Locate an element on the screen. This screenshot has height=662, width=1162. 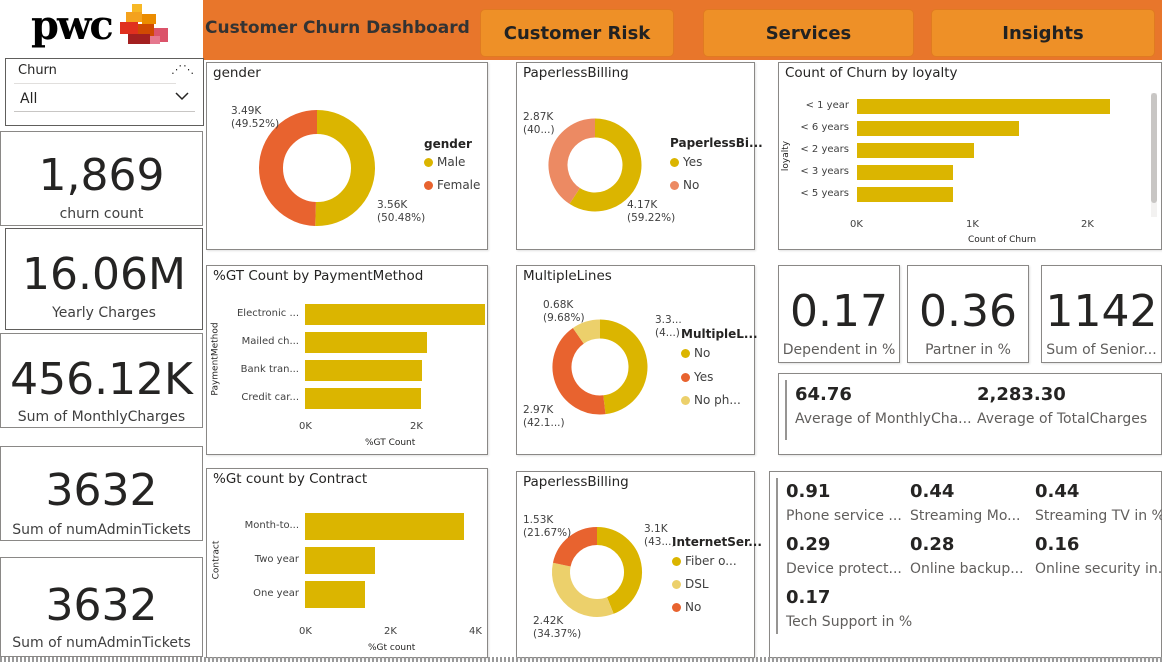
kpi-monthly-charges: 456.12K Sum of MonthlyCharges is located at coordinates (101, 380).